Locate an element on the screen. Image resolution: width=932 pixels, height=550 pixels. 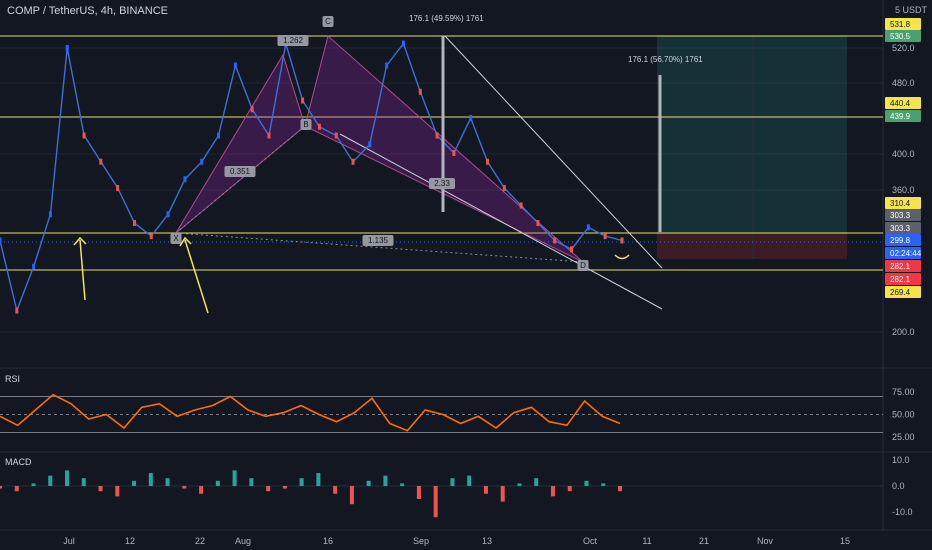
price-tick-label: 400.0 is located at coordinates (903, 154).